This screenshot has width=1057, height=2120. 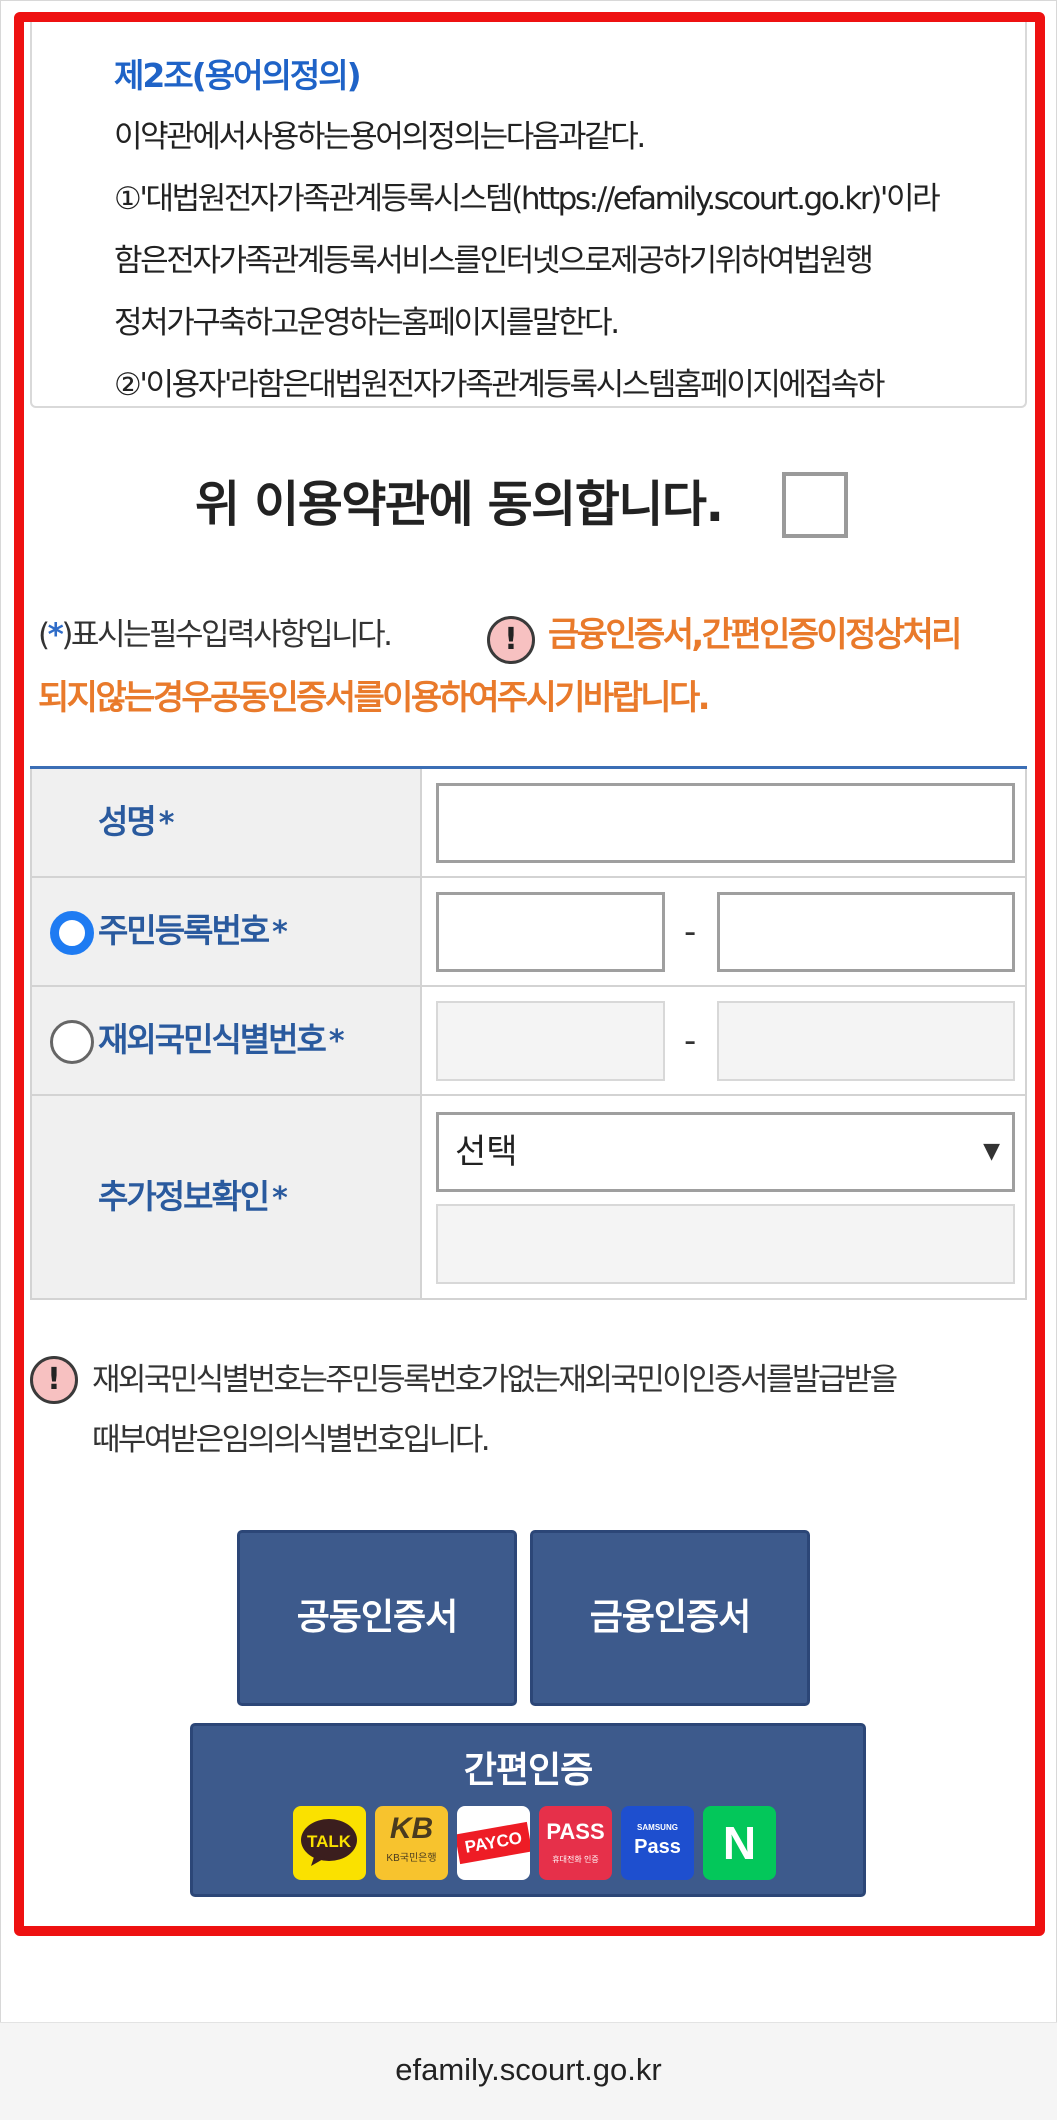 I want to click on browser-url-bar: efamily.scourt.go.kr, so click(x=528, y=2071).